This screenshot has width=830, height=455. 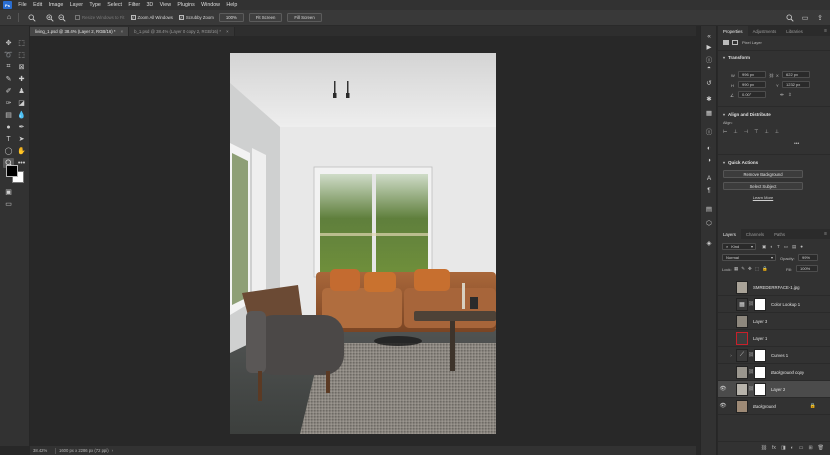 What do you see at coordinates (787, 372) in the screenshot?
I see `layer-name: Background copy` at bounding box center [787, 372].